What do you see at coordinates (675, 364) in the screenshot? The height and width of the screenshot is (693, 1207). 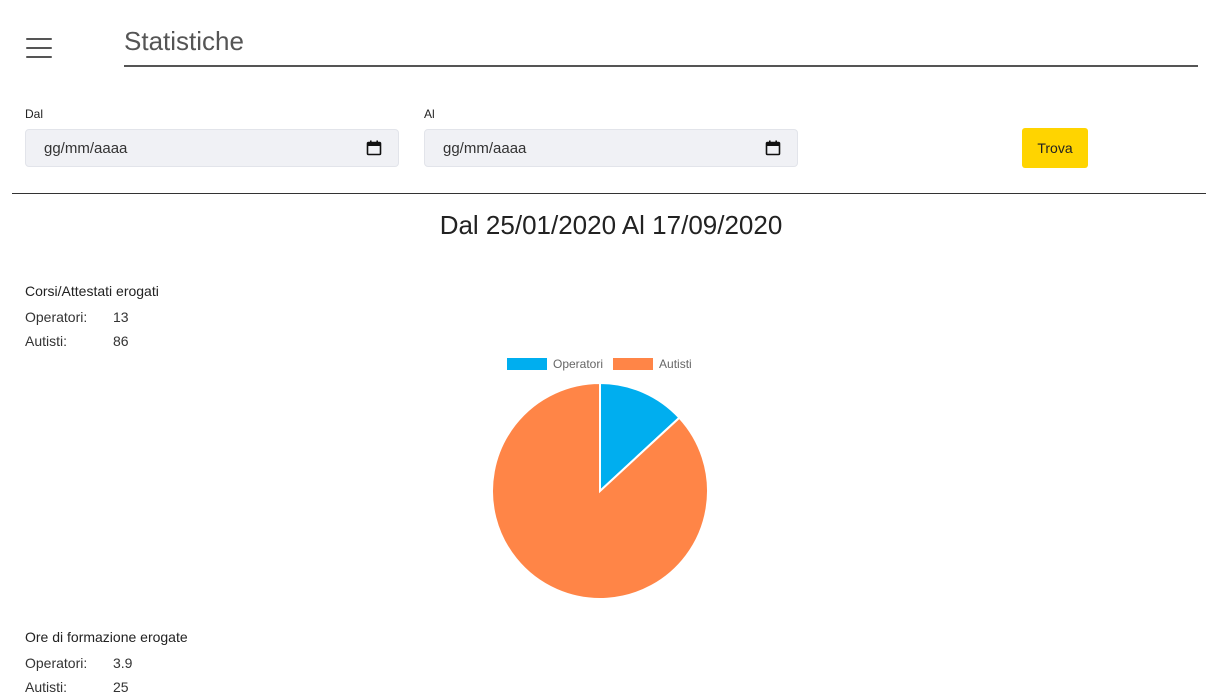 I see `legend-label: Autisti` at bounding box center [675, 364].